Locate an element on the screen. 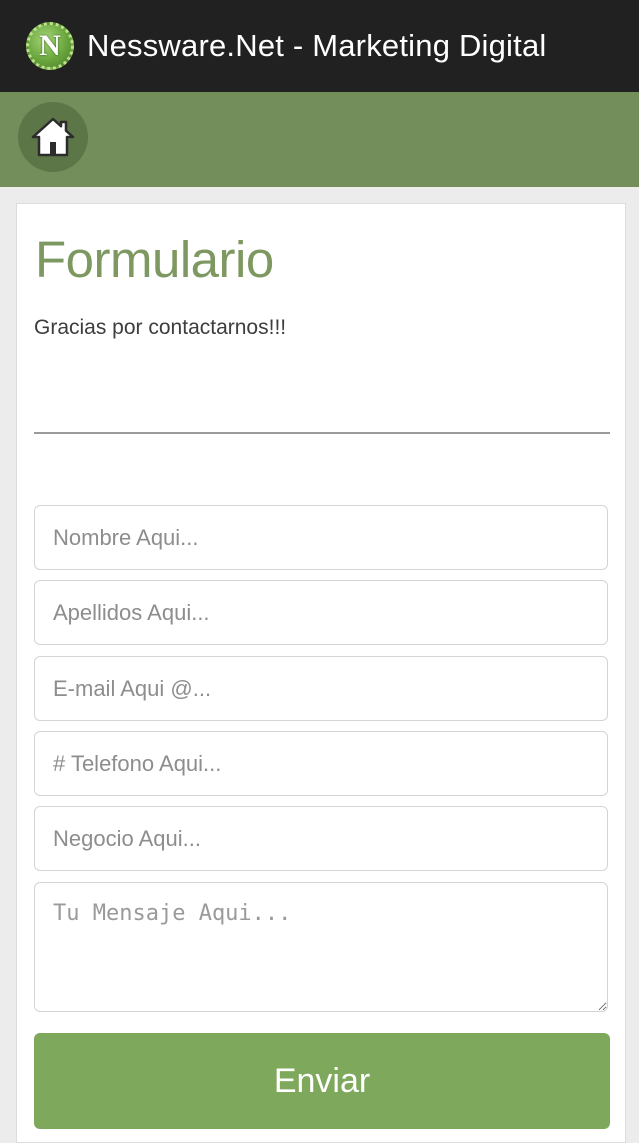 This screenshot has width=639, height=1143. app-logo: N is located at coordinates (50, 46).